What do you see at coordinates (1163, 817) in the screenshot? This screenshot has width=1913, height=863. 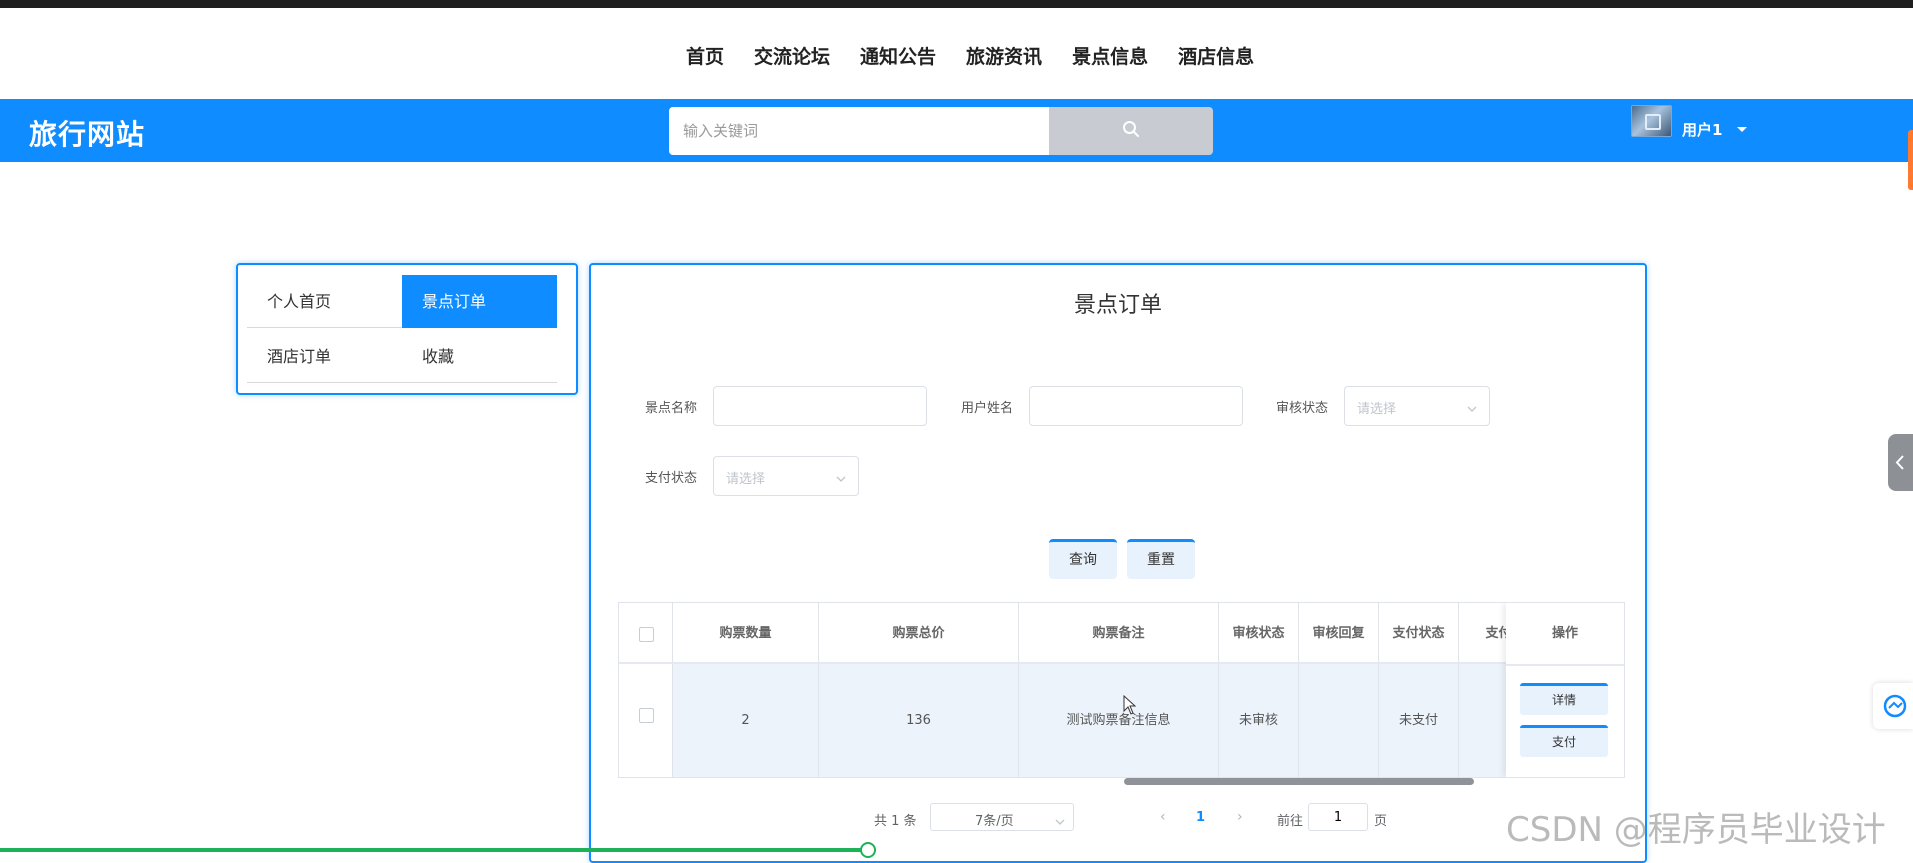 I see `prev-page-icon: ‹` at bounding box center [1163, 817].